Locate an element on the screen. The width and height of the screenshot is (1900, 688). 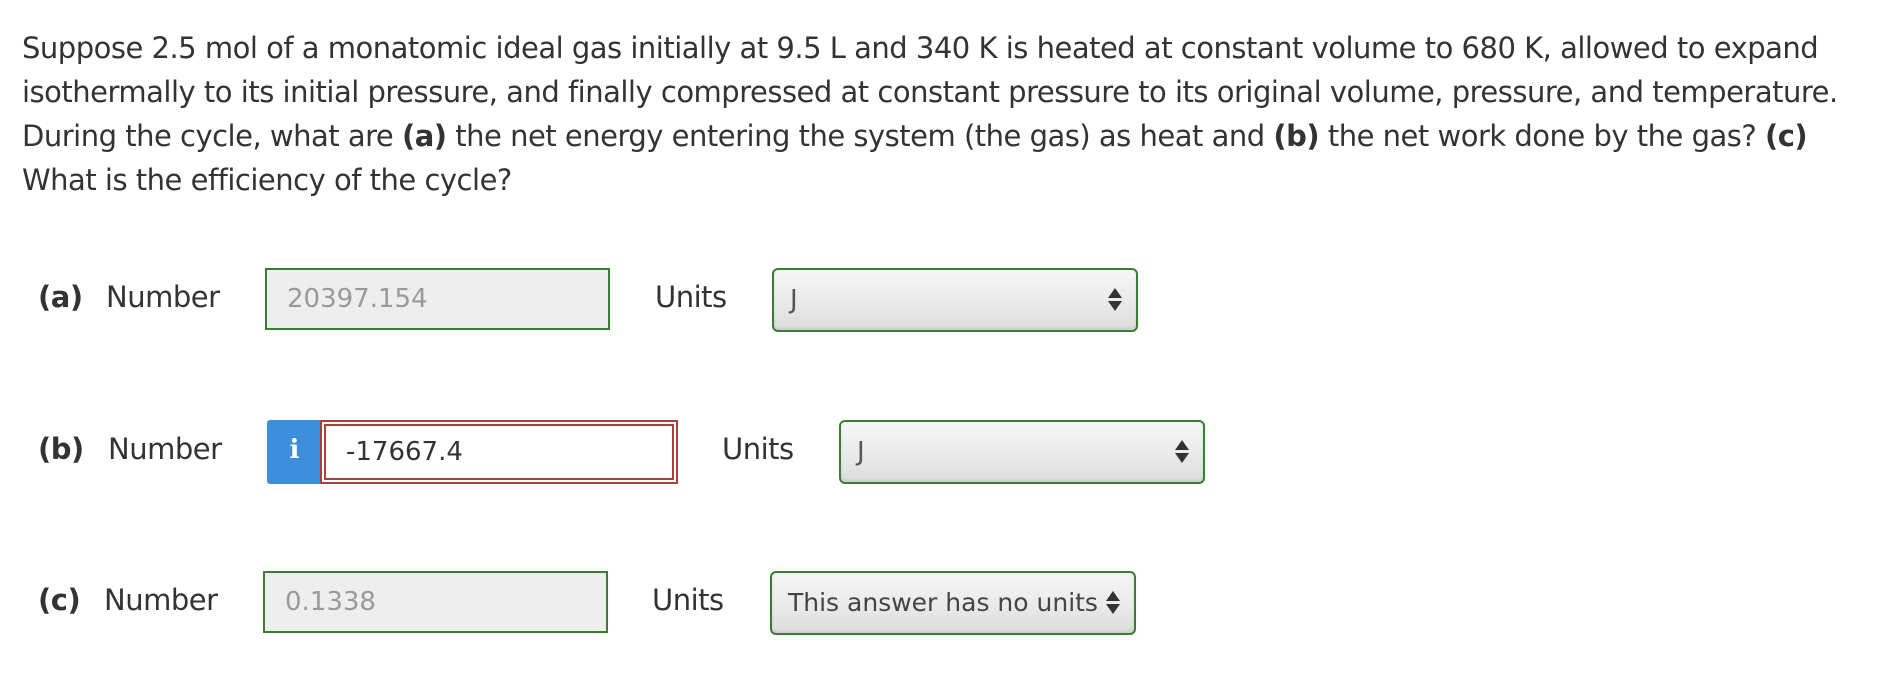
part-b-answer-input-frame: -17667.4 is located at coordinates (499, 452).